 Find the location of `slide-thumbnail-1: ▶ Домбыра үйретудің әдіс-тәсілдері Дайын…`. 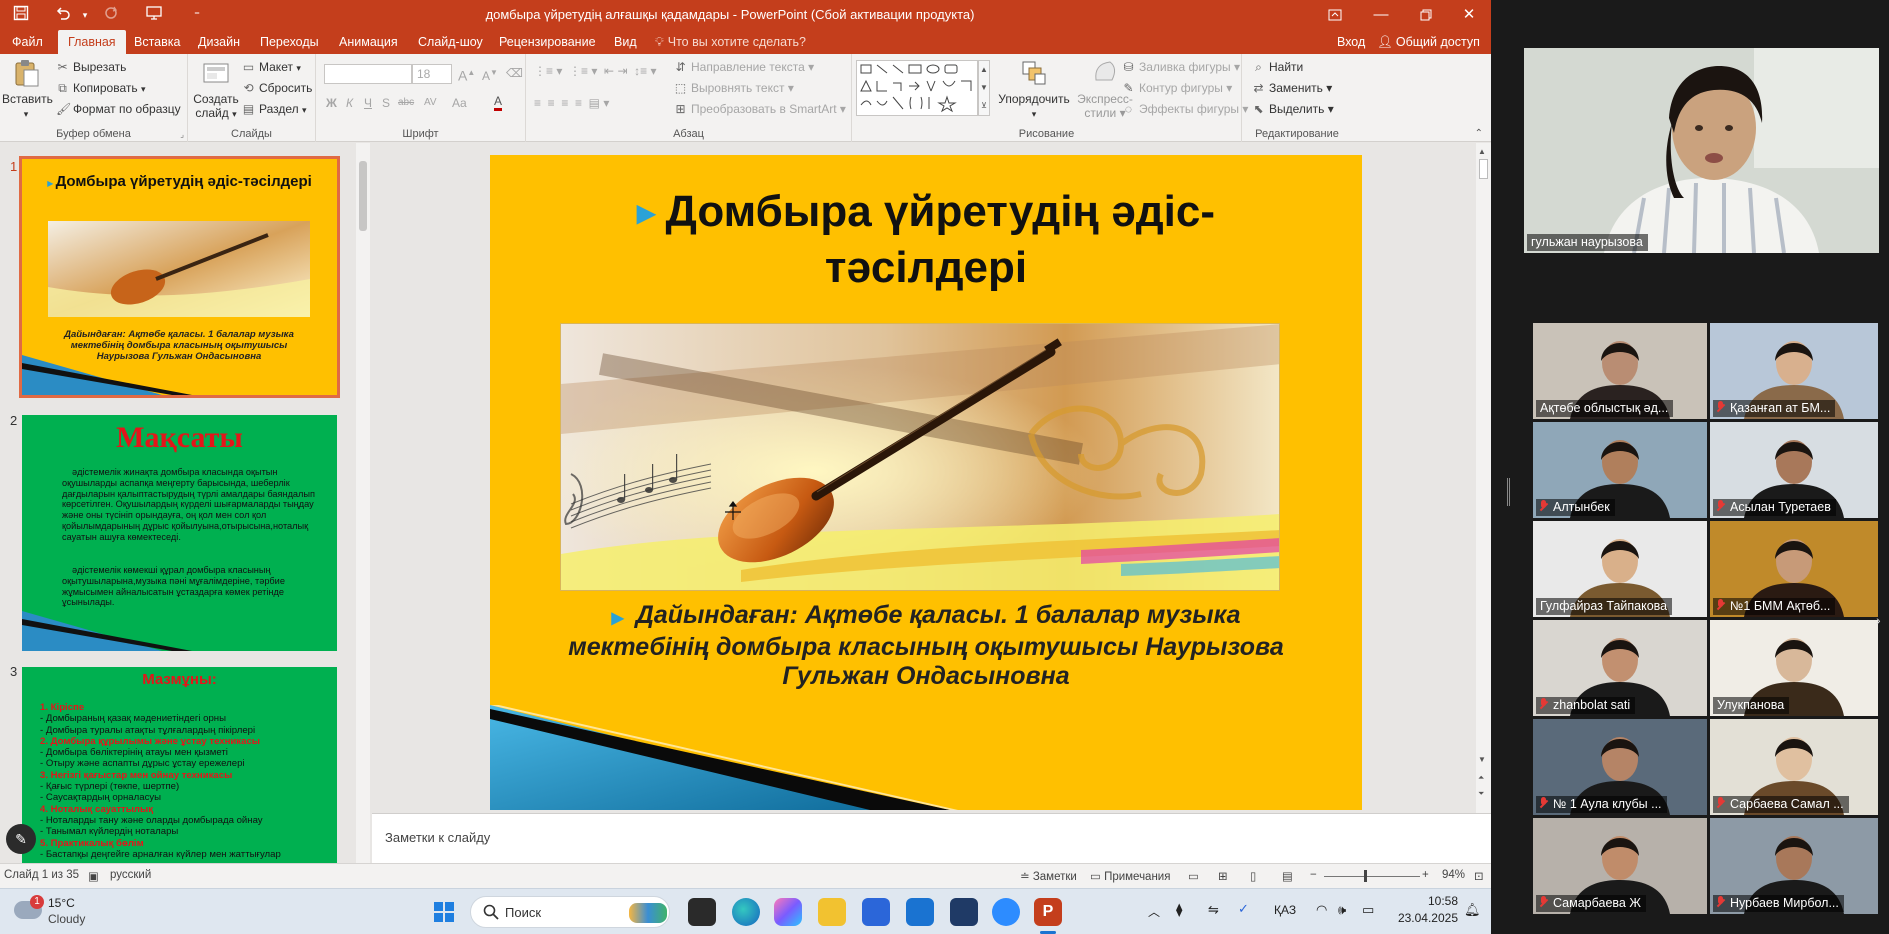

slide-thumbnail-1: ▶ Домбыра үйретудің әдіс-тәсілдері Дайын… is located at coordinates (179, 277).